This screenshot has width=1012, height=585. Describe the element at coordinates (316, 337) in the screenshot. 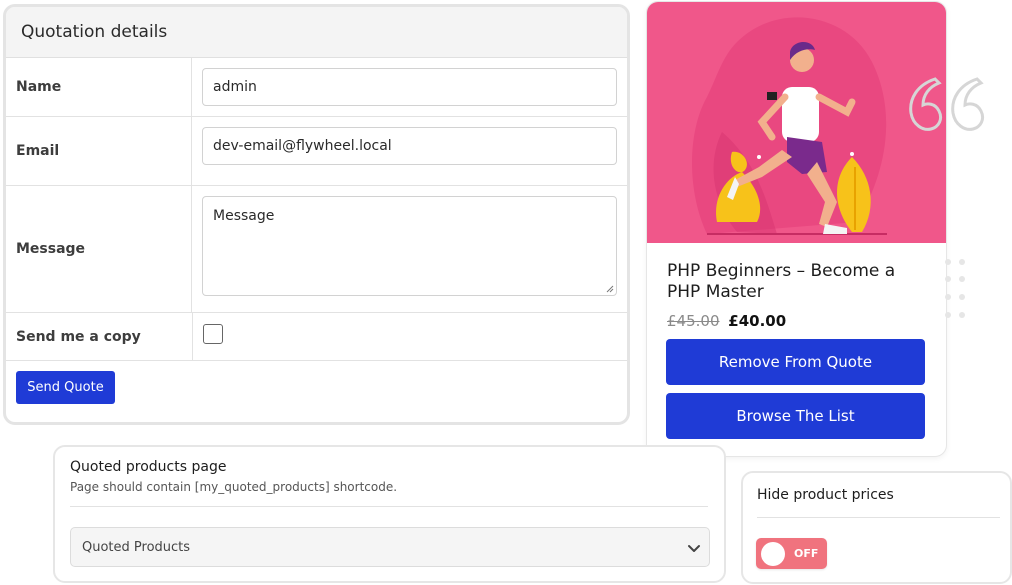

I see `send-copy-row: Send me a copy` at that location.